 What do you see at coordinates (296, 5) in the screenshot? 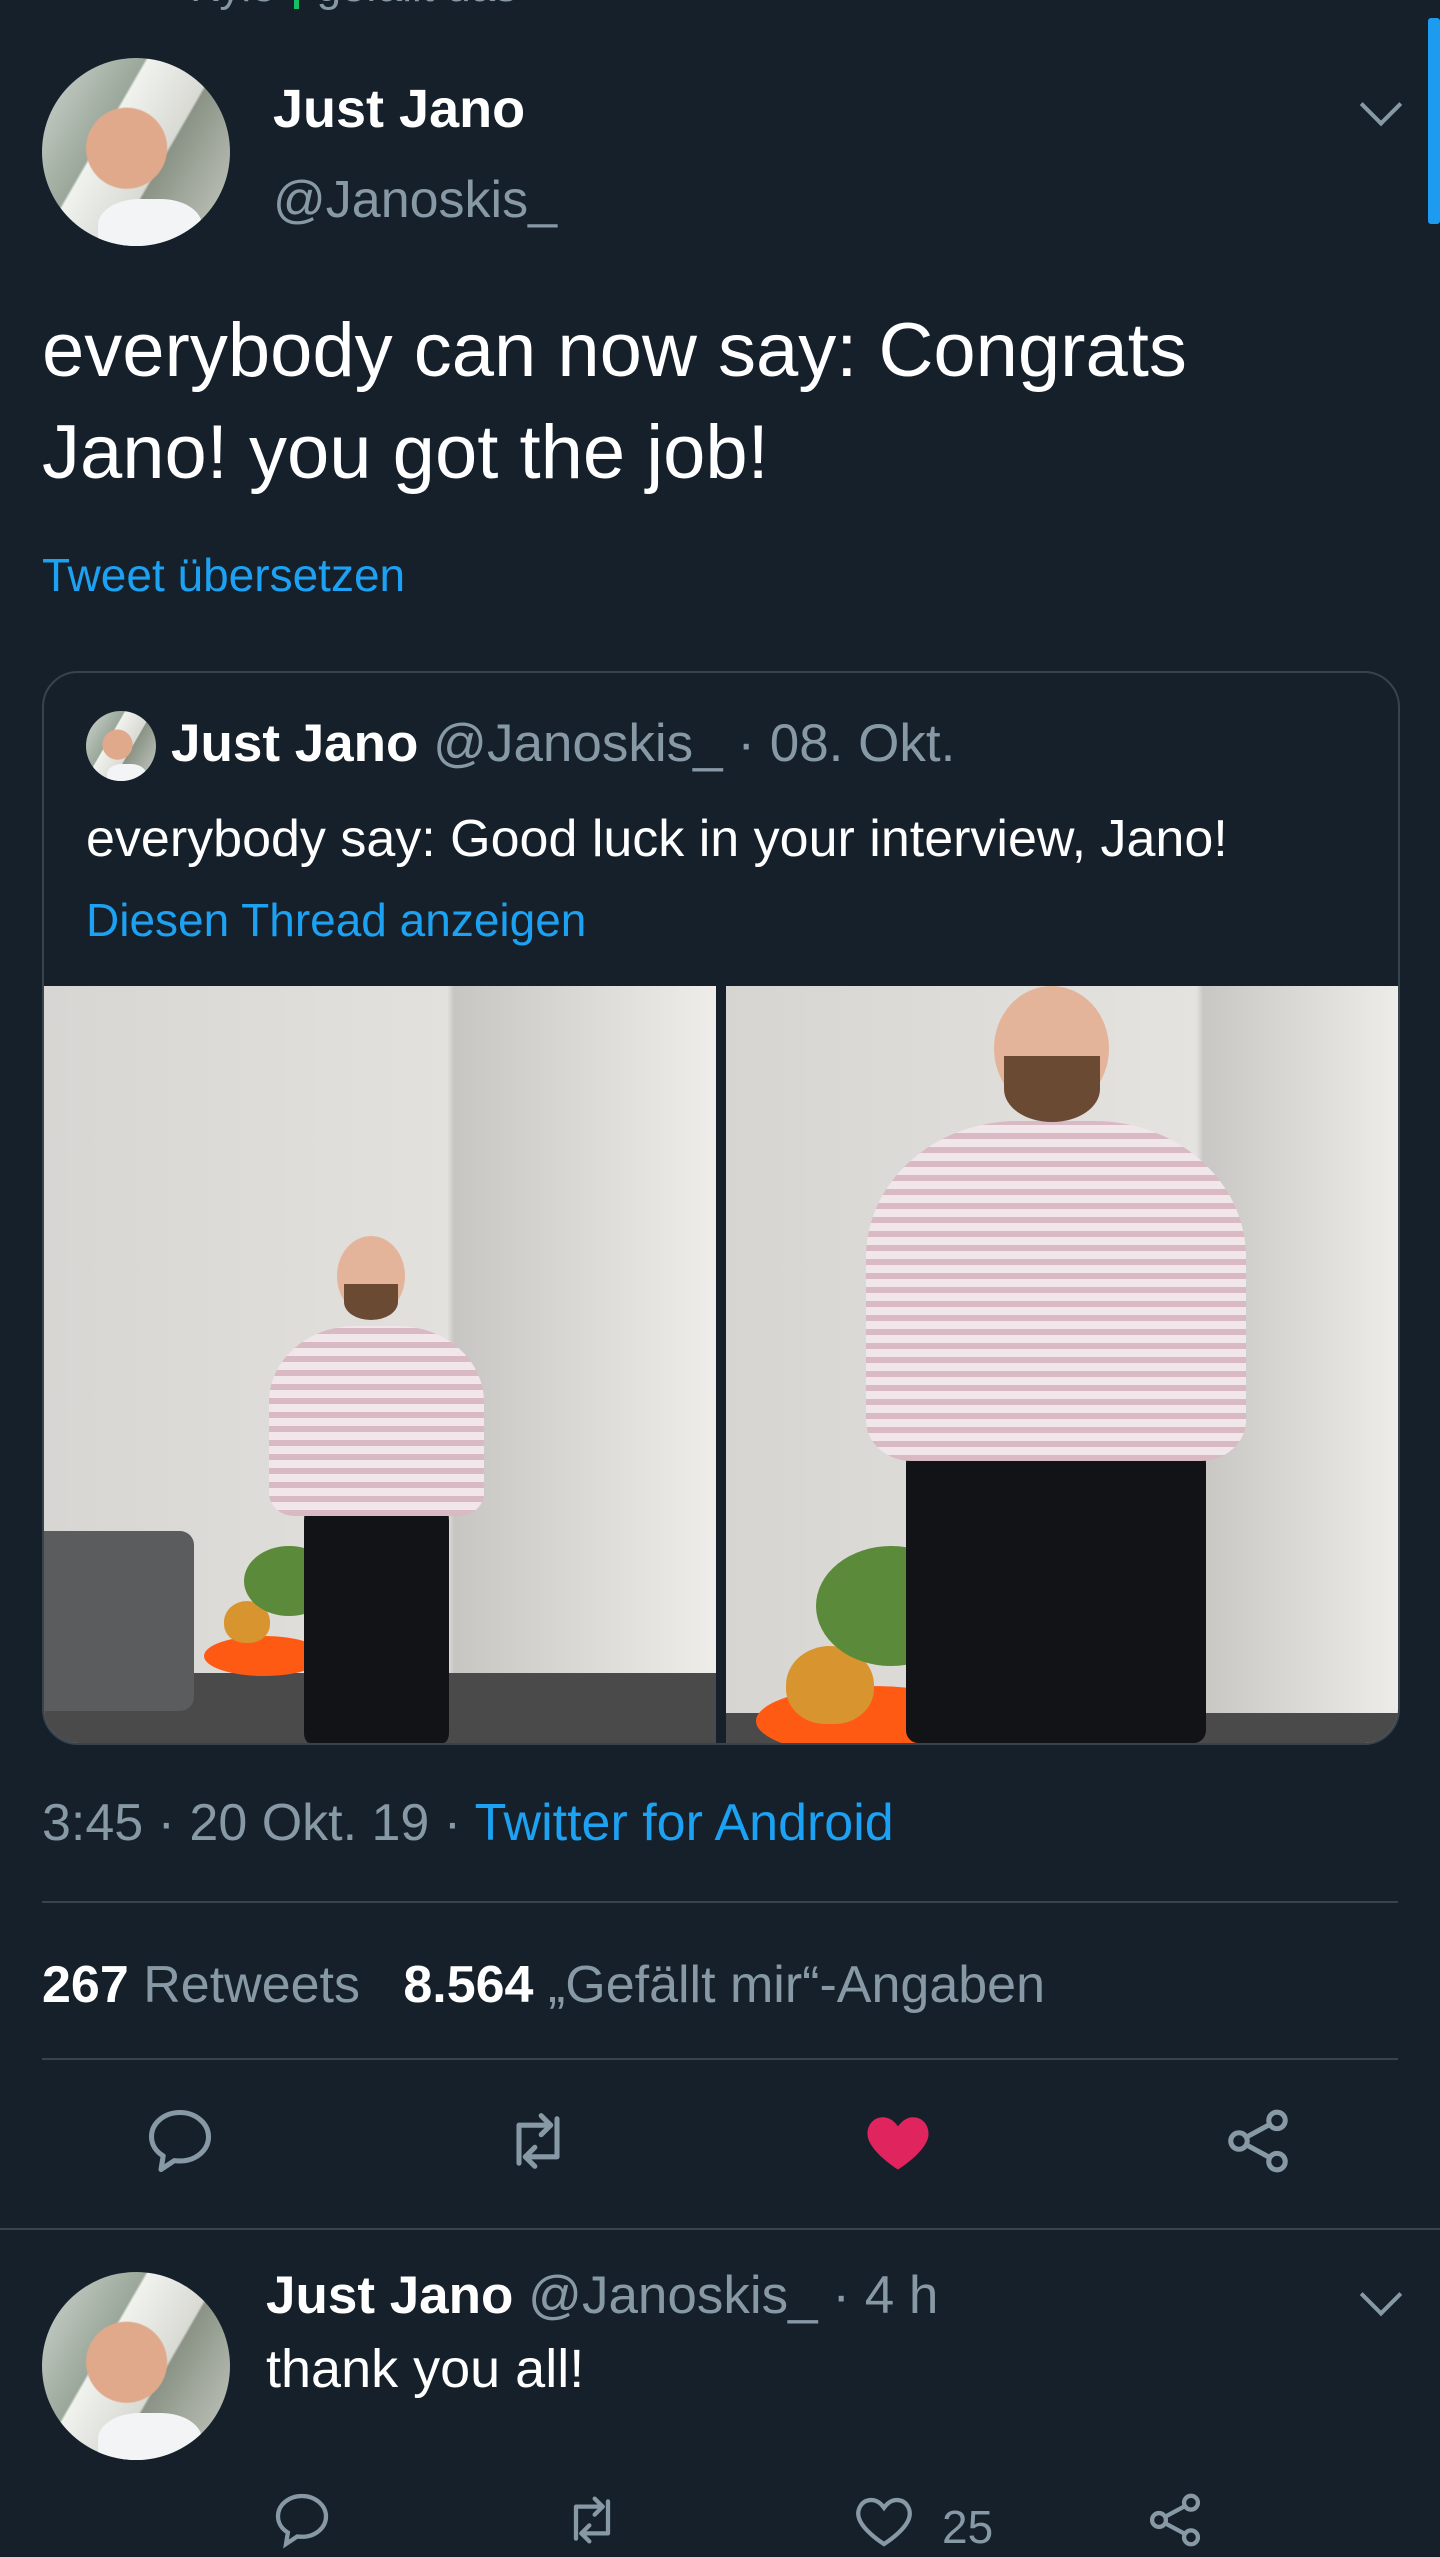
I see `thread-connector` at bounding box center [296, 5].